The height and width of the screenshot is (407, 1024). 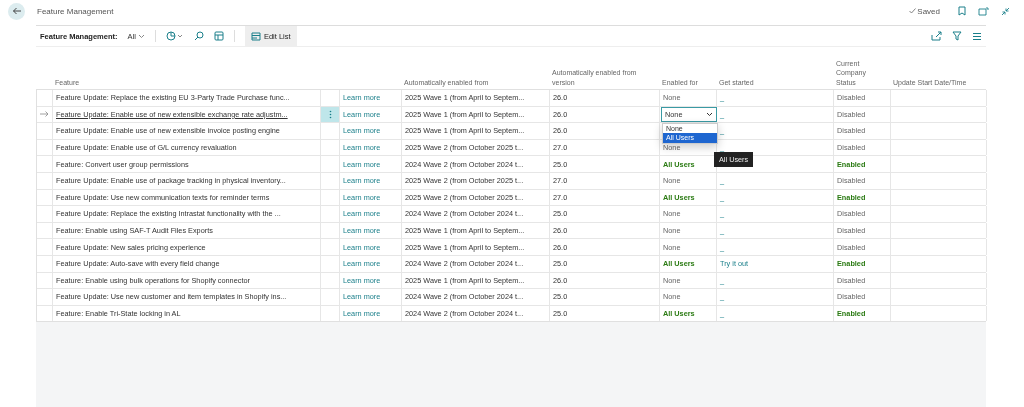 What do you see at coordinates (928, 11) in the screenshot?
I see `saved-status: Saved` at bounding box center [928, 11].